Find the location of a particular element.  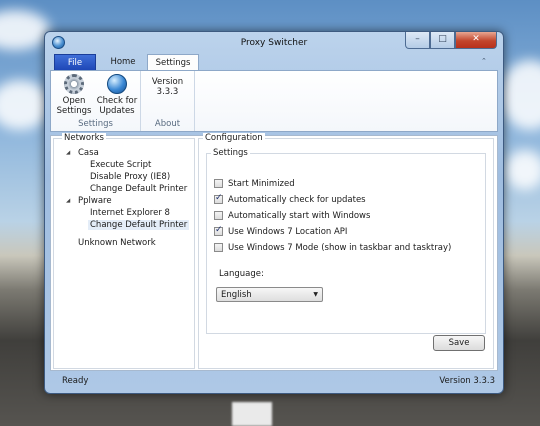

ribbon-collapse-icon: ⌃ is located at coordinates (485, 61).